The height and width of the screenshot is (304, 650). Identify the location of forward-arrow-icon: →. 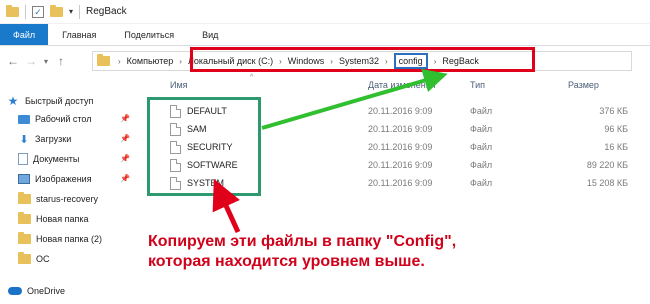
(31, 61).